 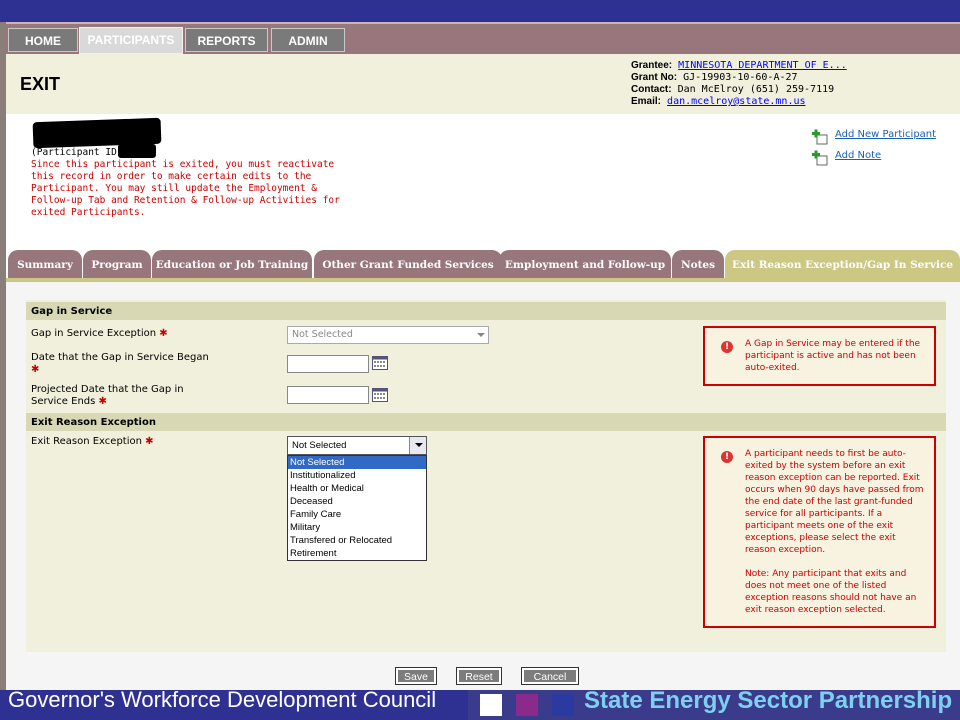 What do you see at coordinates (654, 77) in the screenshot?
I see `grant-no-label: Grant No:` at bounding box center [654, 77].